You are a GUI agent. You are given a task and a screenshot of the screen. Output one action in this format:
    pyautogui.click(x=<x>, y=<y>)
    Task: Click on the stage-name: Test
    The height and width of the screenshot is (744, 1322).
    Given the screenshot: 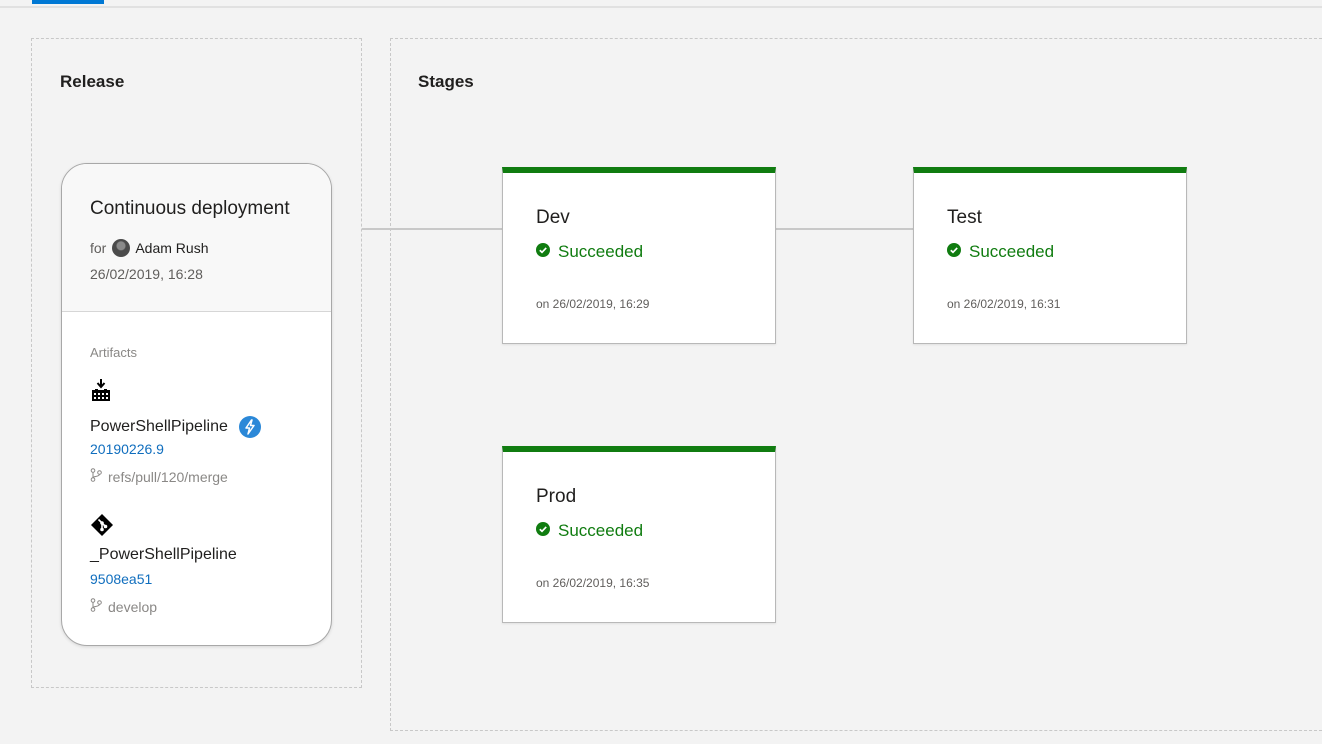 What is the action you would take?
    pyautogui.click(x=964, y=217)
    